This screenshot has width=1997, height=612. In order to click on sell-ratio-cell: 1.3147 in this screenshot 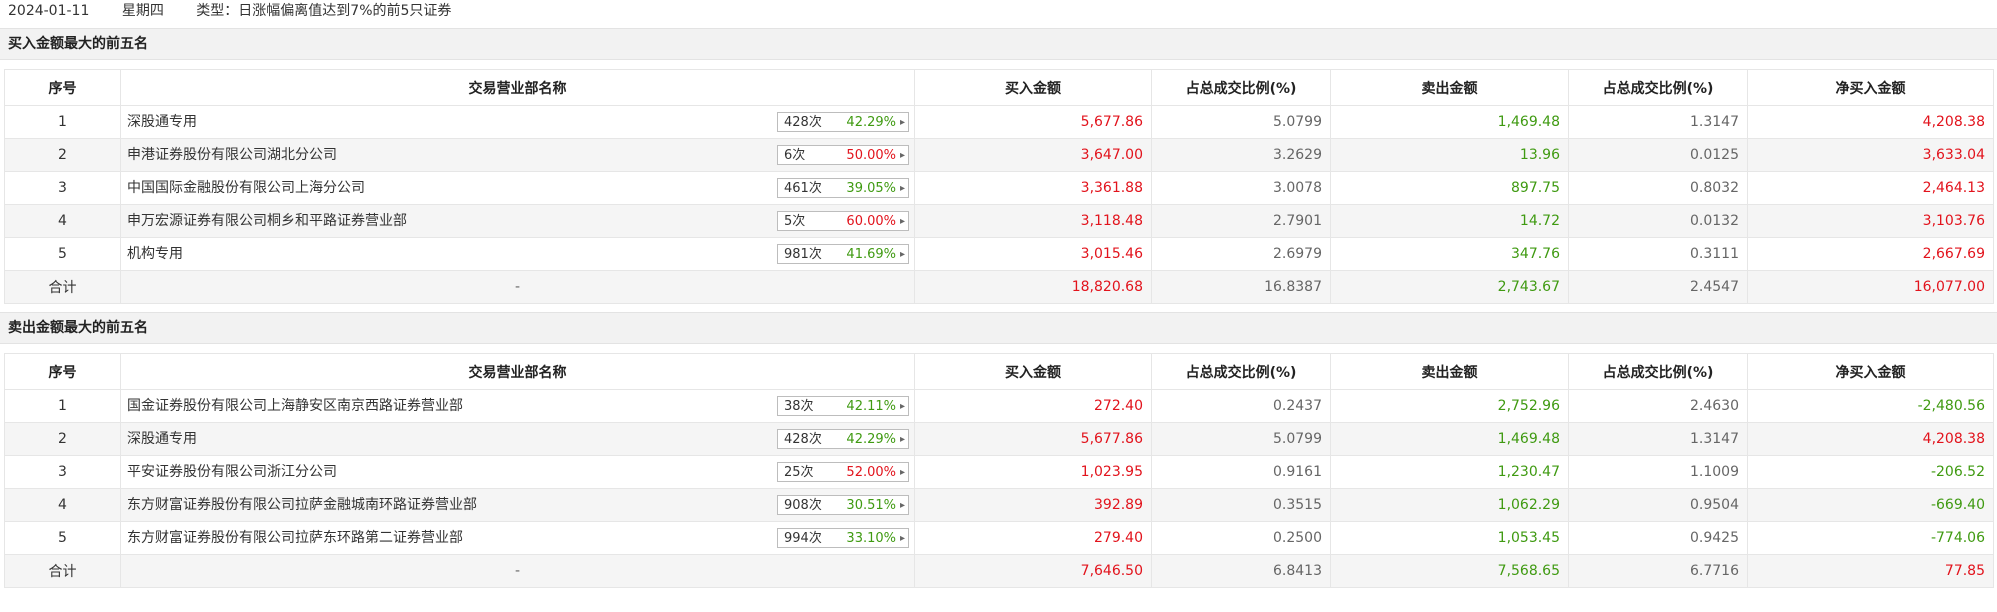, I will do `click(1658, 122)`.